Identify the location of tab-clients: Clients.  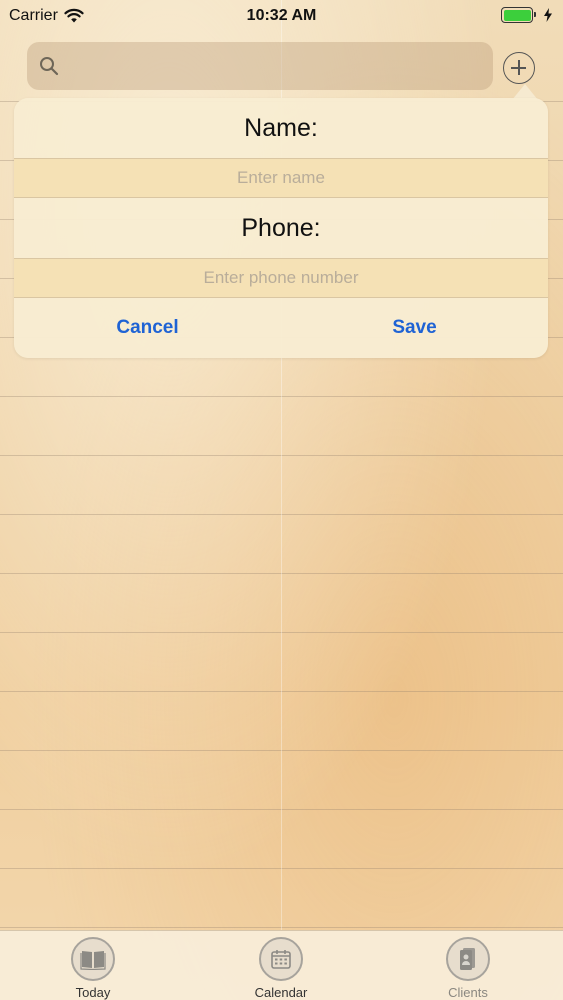
(468, 965).